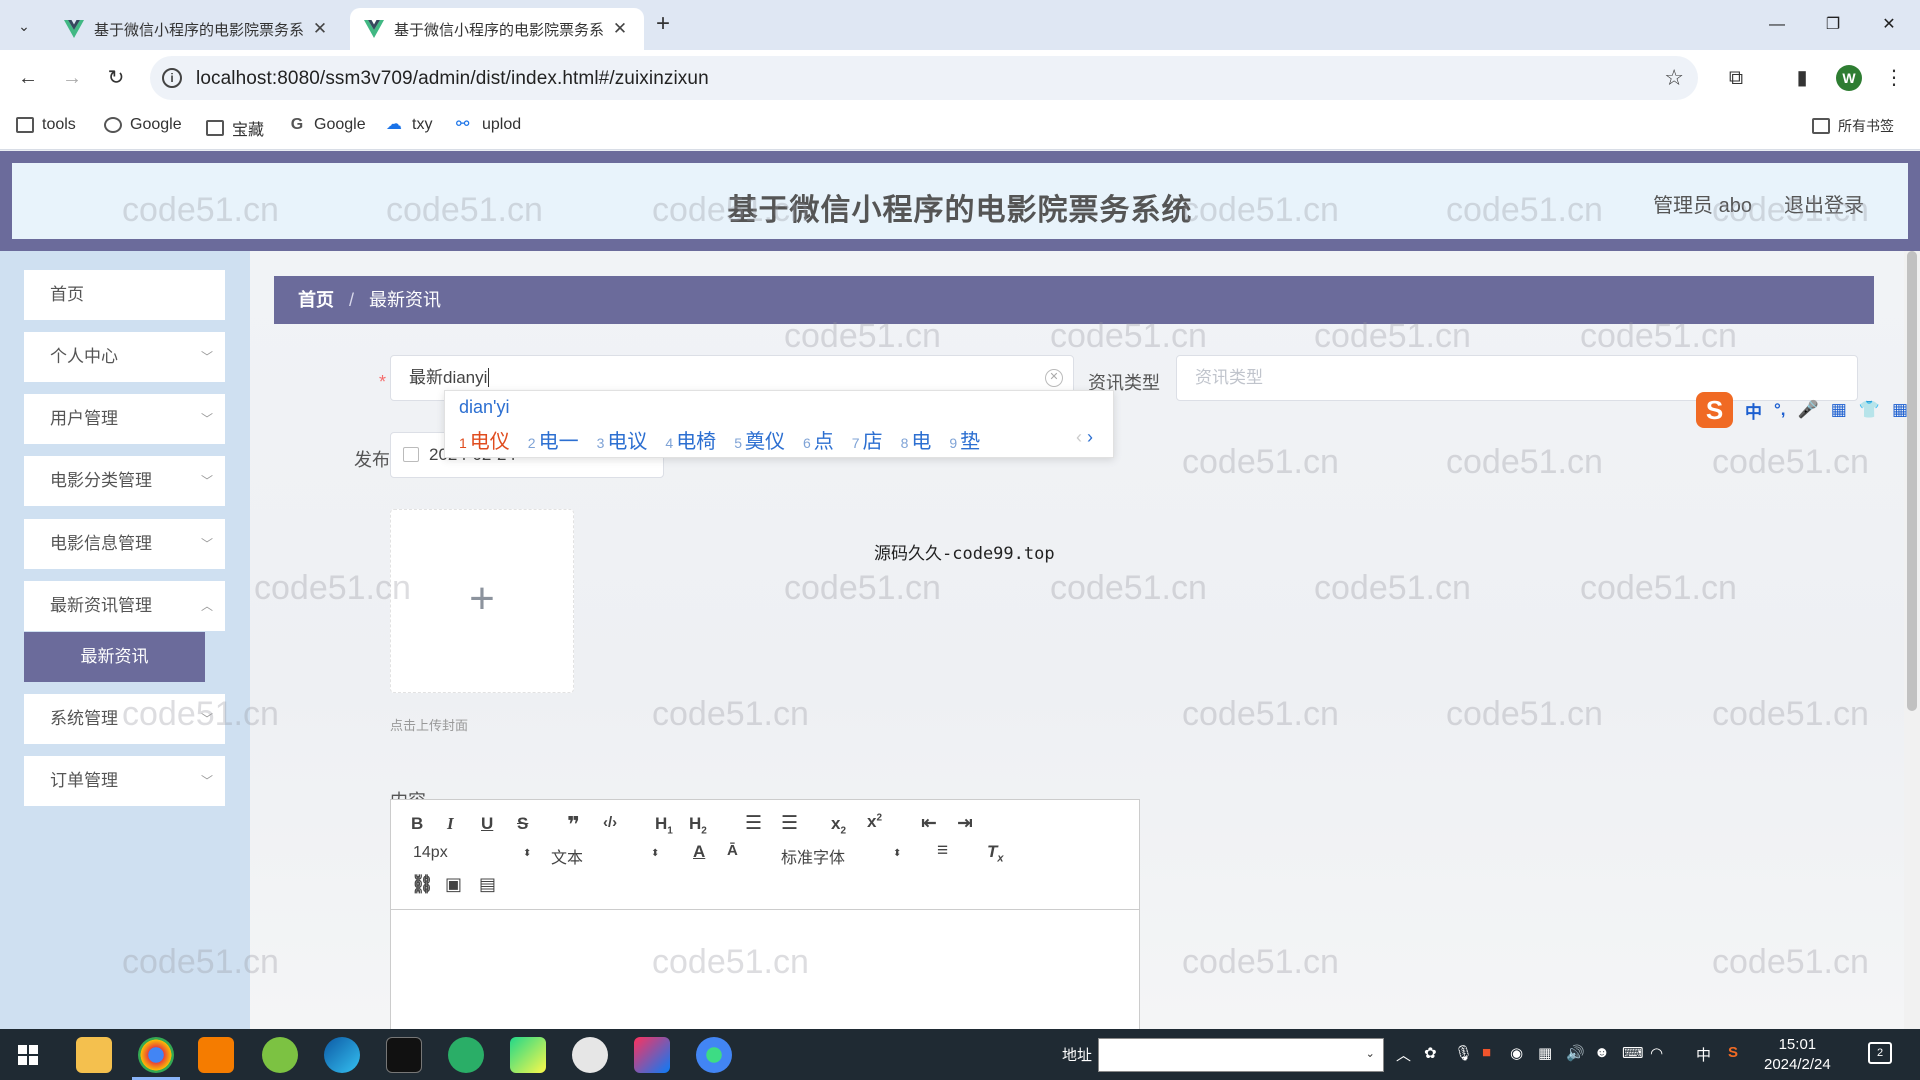  What do you see at coordinates (690, 439) in the screenshot?
I see `ime-candidate: 4 电椅` at bounding box center [690, 439].